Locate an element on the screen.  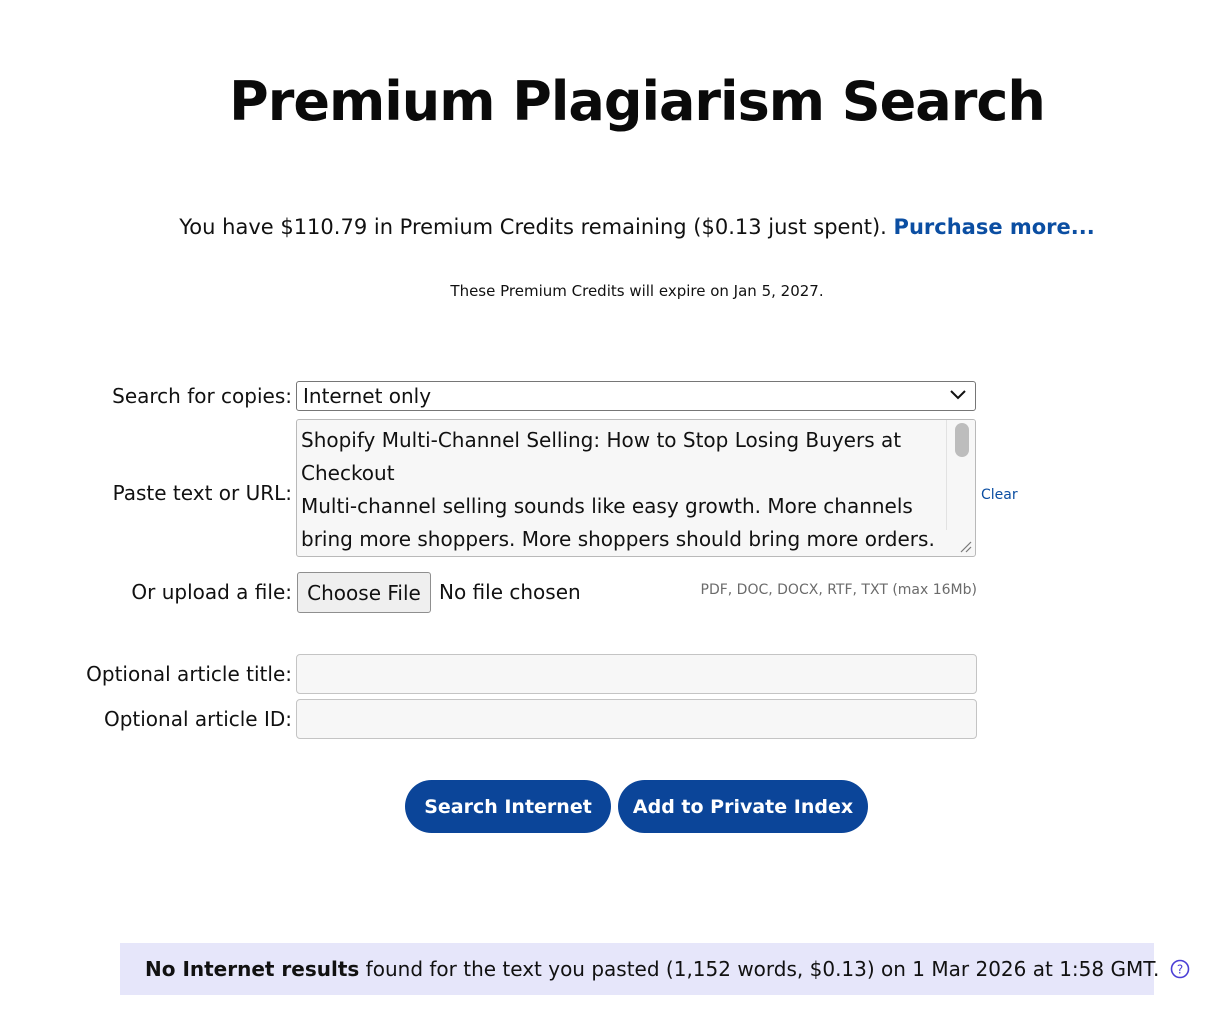
article-title-label: Optional article title: is located at coordinates (189, 674).